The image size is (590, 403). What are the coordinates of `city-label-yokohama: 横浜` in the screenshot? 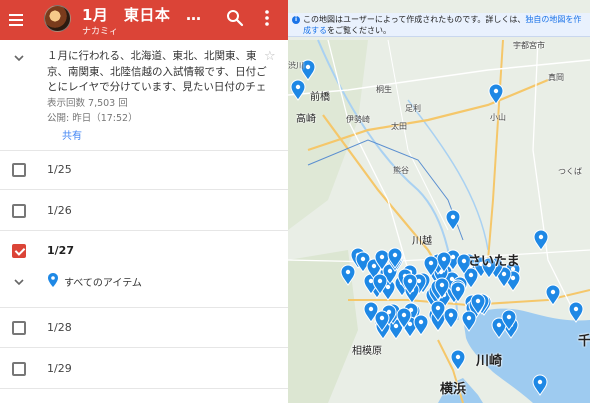 It's located at (453, 389).